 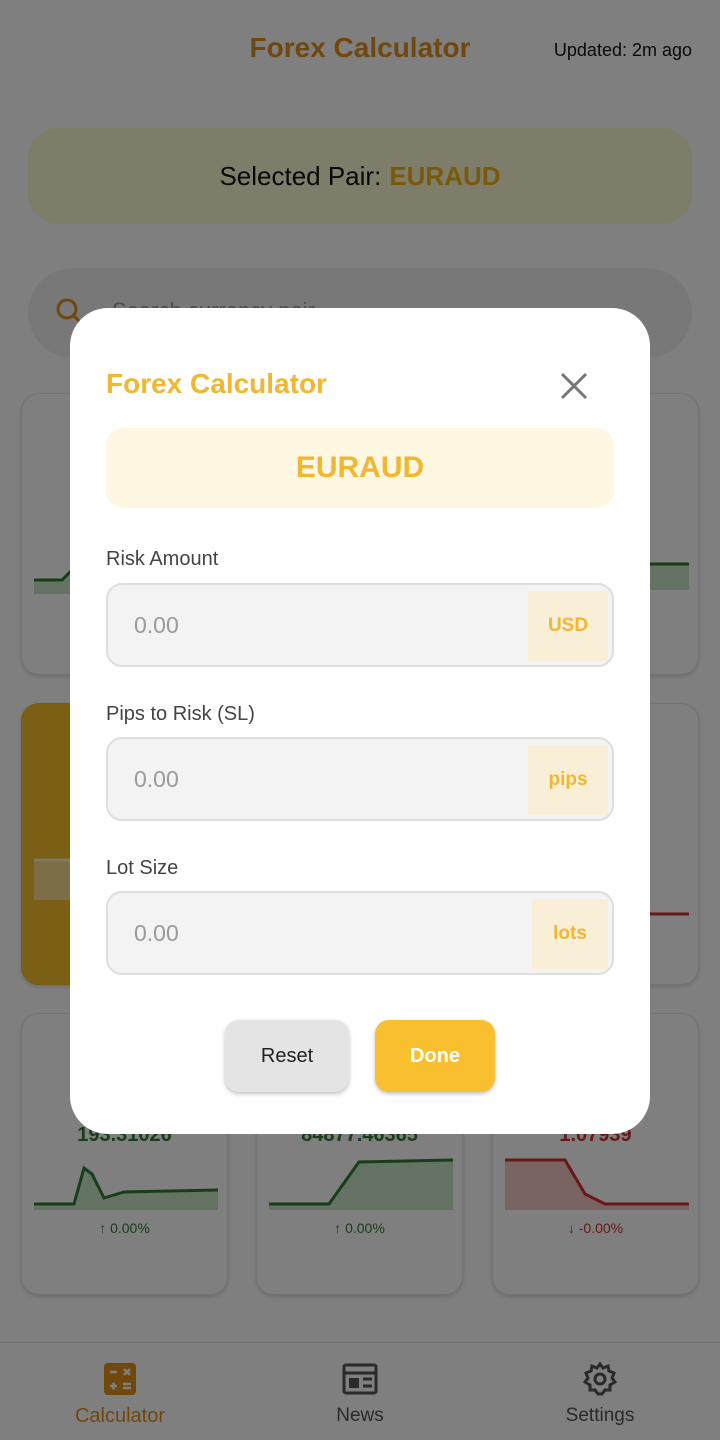 What do you see at coordinates (162, 559) in the screenshot?
I see `risk-amount-label: Risk Amount` at bounding box center [162, 559].